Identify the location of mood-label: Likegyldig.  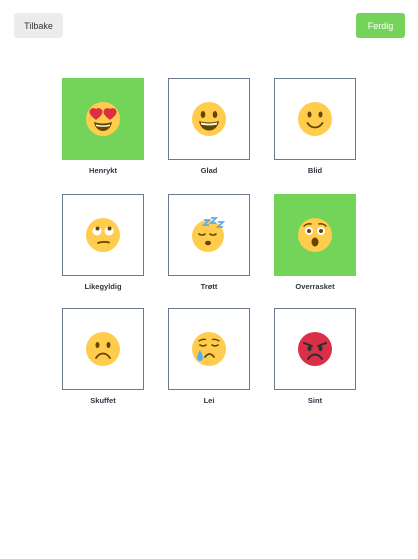
(103, 286).